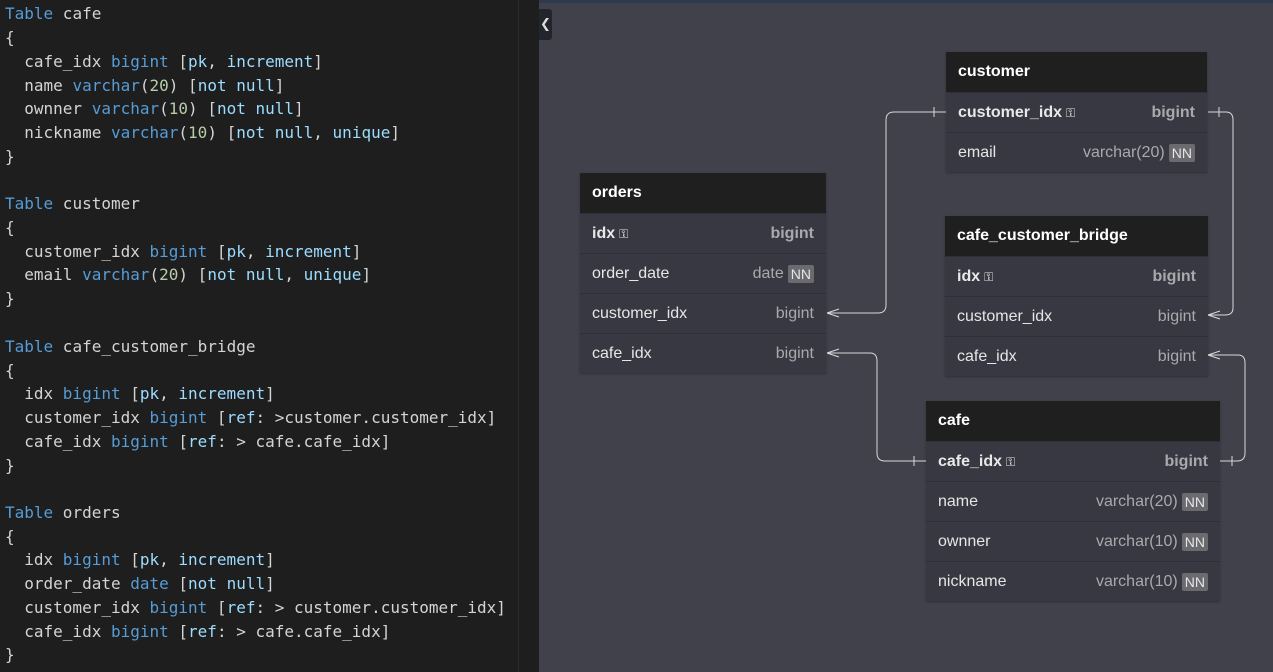 This screenshot has width=1273, height=672. I want to click on code-token: varchar, so click(106, 85).